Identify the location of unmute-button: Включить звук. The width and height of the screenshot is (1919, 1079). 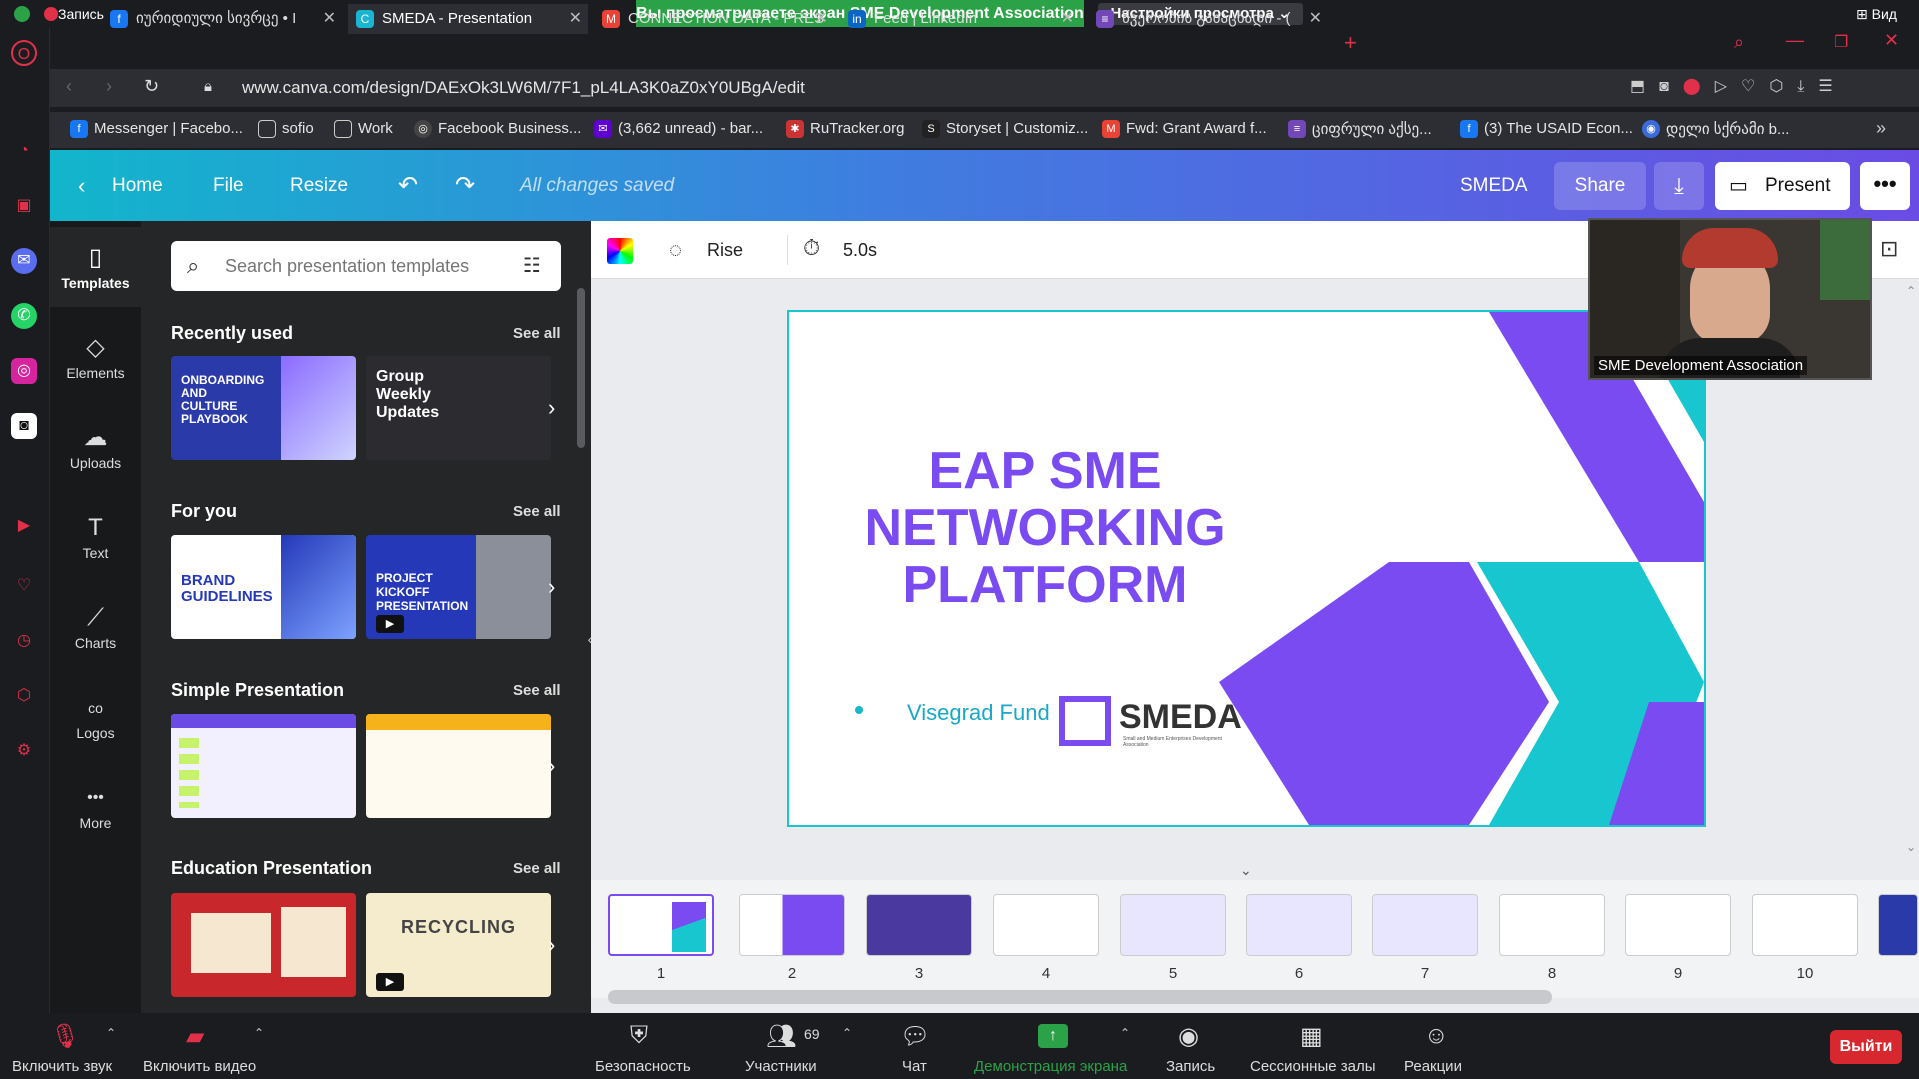
(62, 1066).